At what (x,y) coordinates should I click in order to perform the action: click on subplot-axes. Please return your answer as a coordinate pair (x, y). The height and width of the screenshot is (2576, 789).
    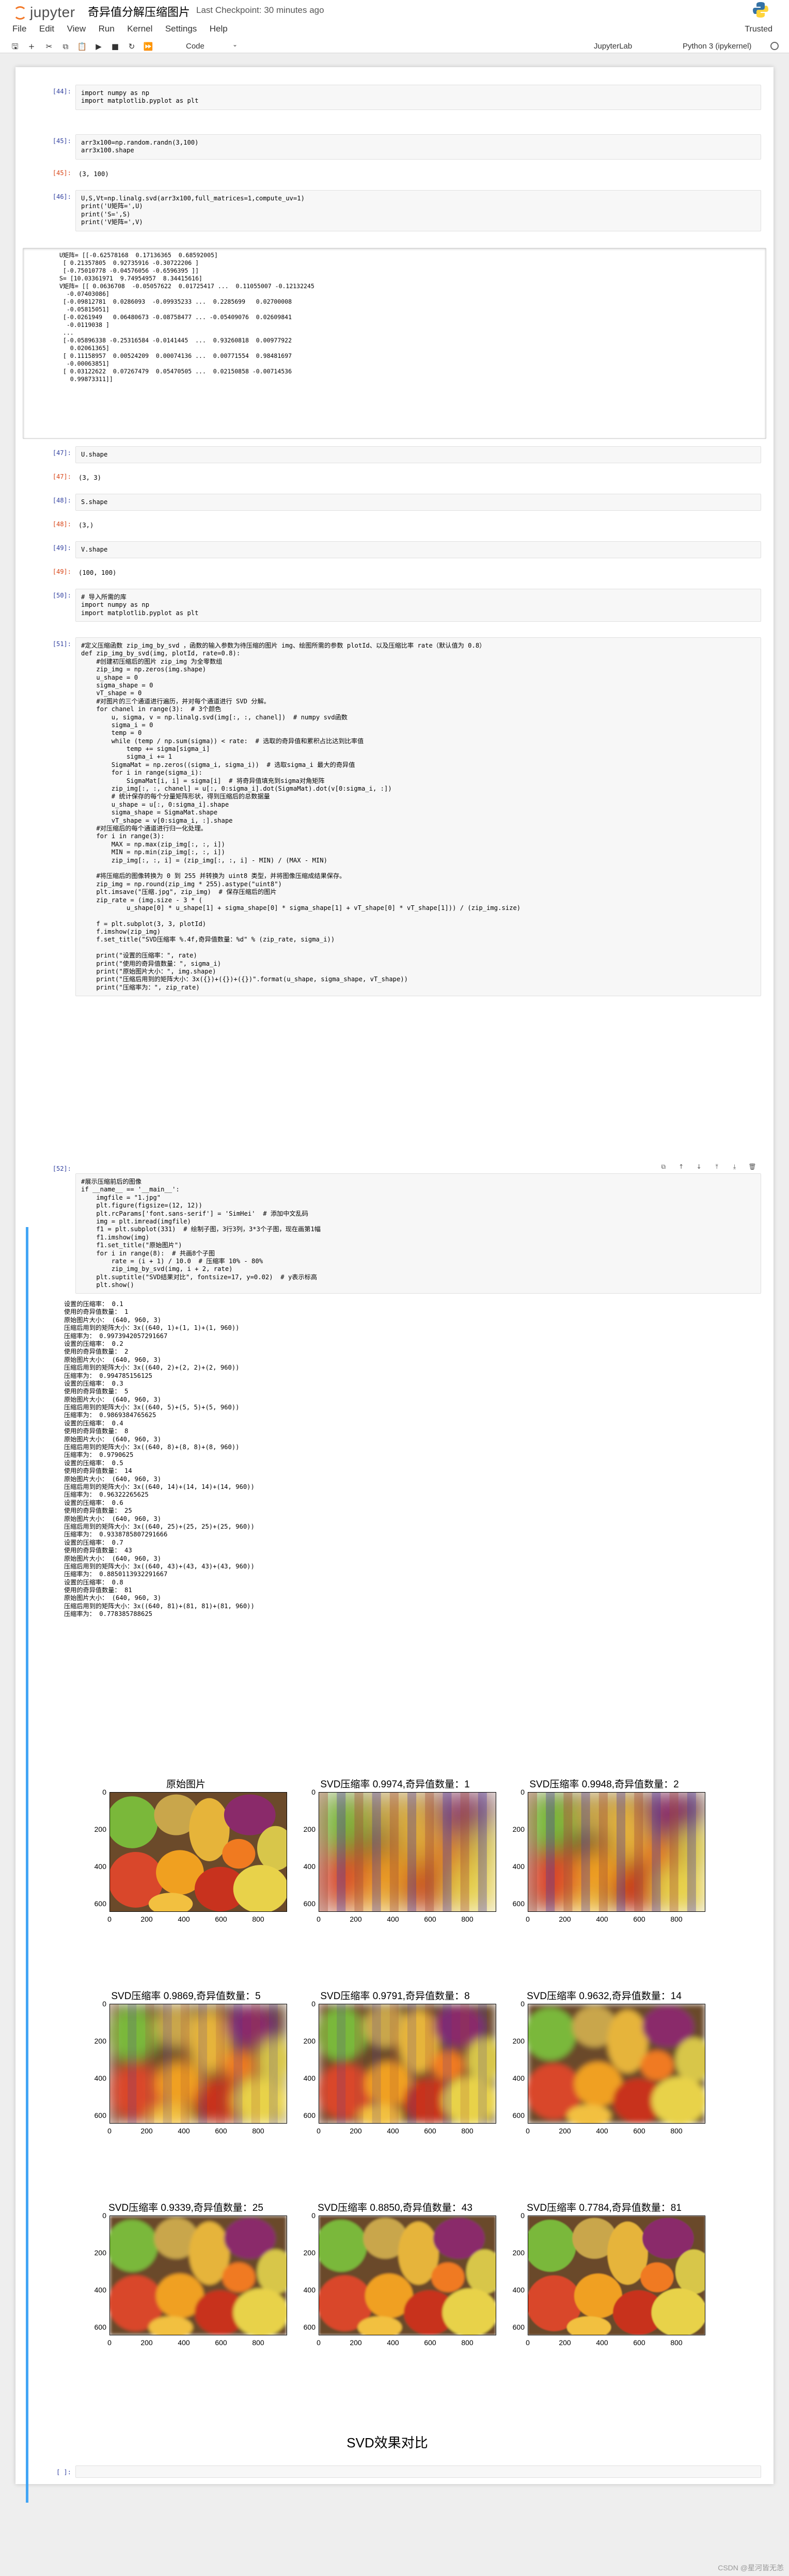
    Looking at the image, I should click on (407, 1852).